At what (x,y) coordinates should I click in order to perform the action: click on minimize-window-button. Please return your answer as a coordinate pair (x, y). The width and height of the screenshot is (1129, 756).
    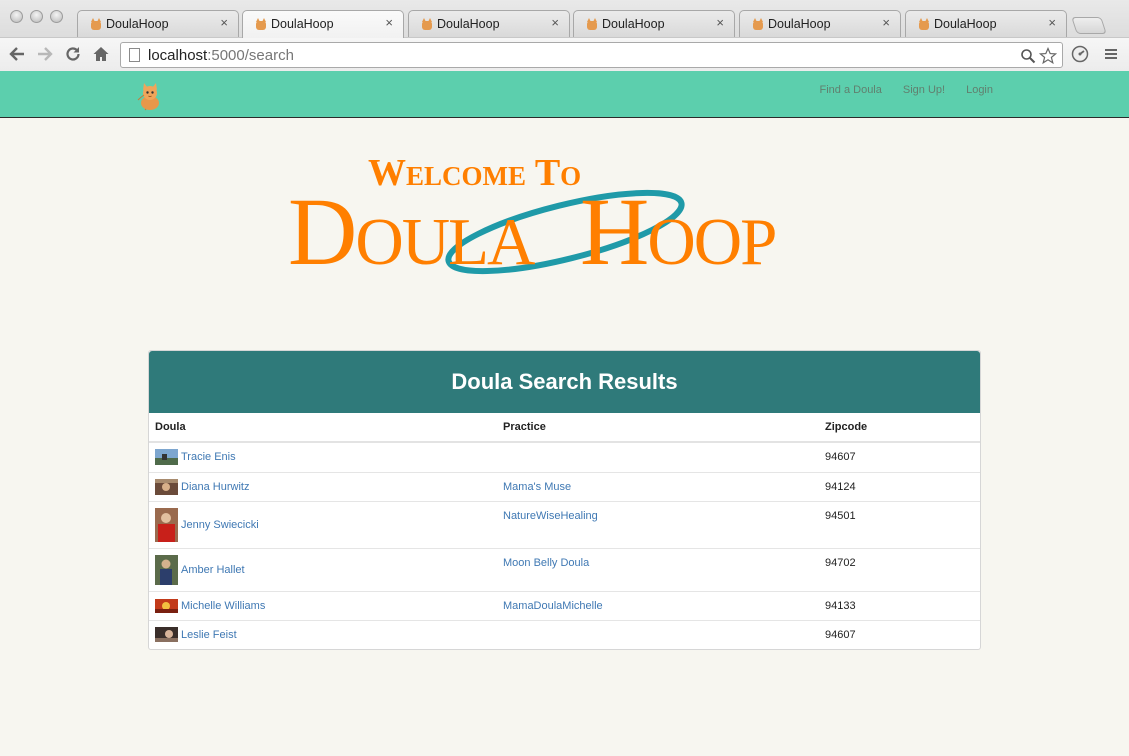
    Looking at the image, I should click on (36, 16).